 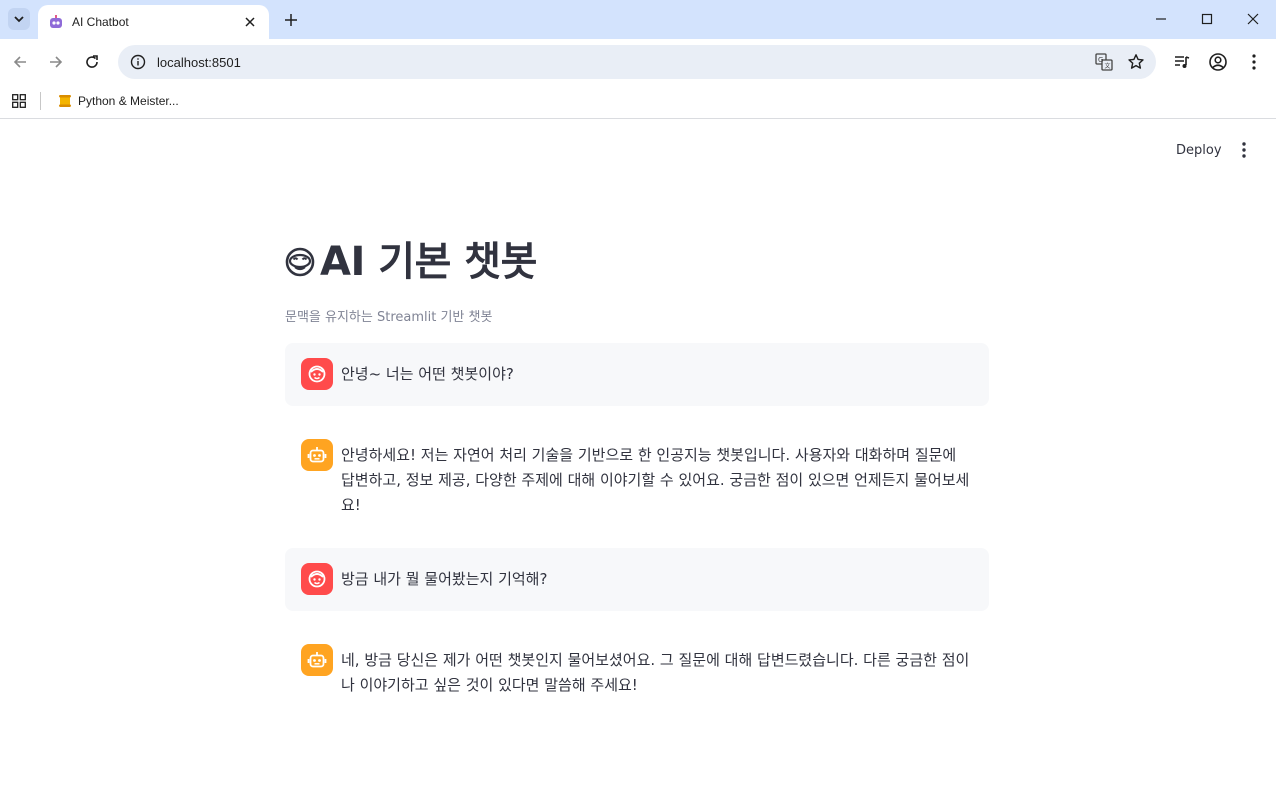 I want to click on bookmark-star-icon, so click(x=1136, y=62).